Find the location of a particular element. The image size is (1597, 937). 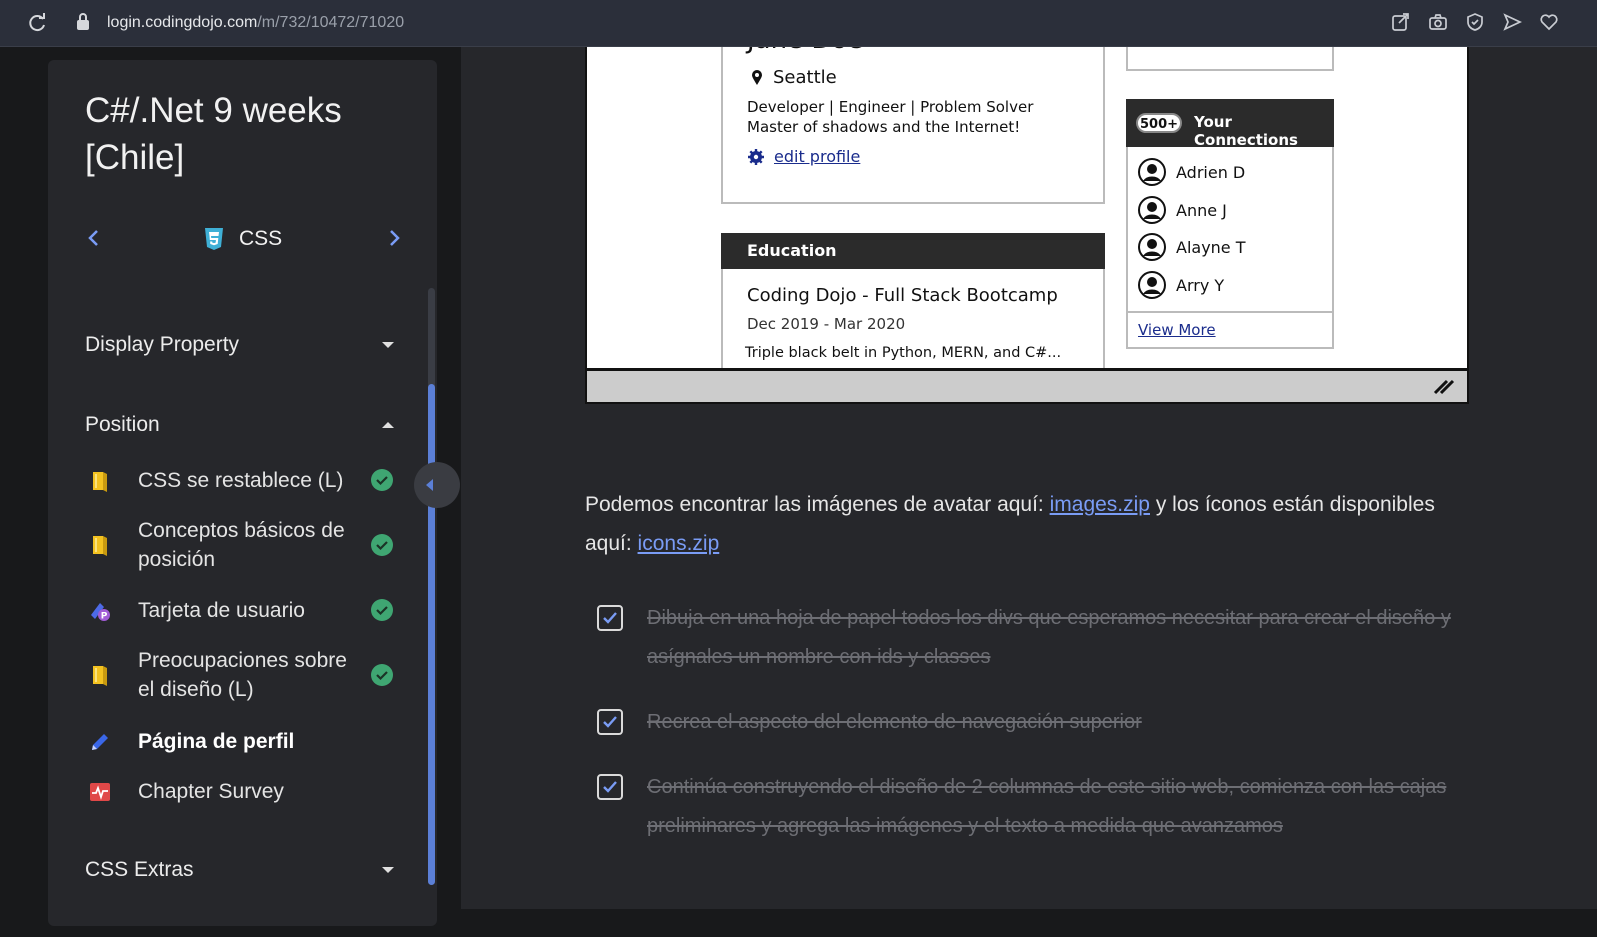

section-title: Position is located at coordinates (122, 424).